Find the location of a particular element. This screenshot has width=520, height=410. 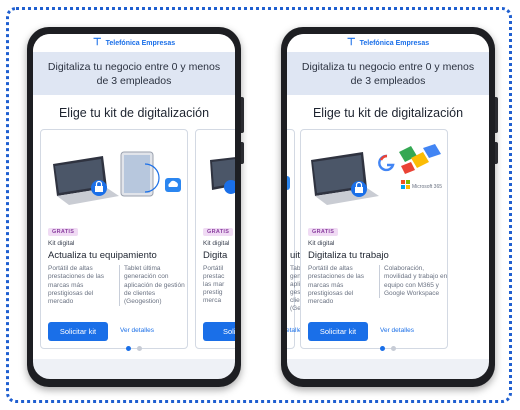

card-title: Actualiza tu equipamiento is located at coordinates (102, 256).